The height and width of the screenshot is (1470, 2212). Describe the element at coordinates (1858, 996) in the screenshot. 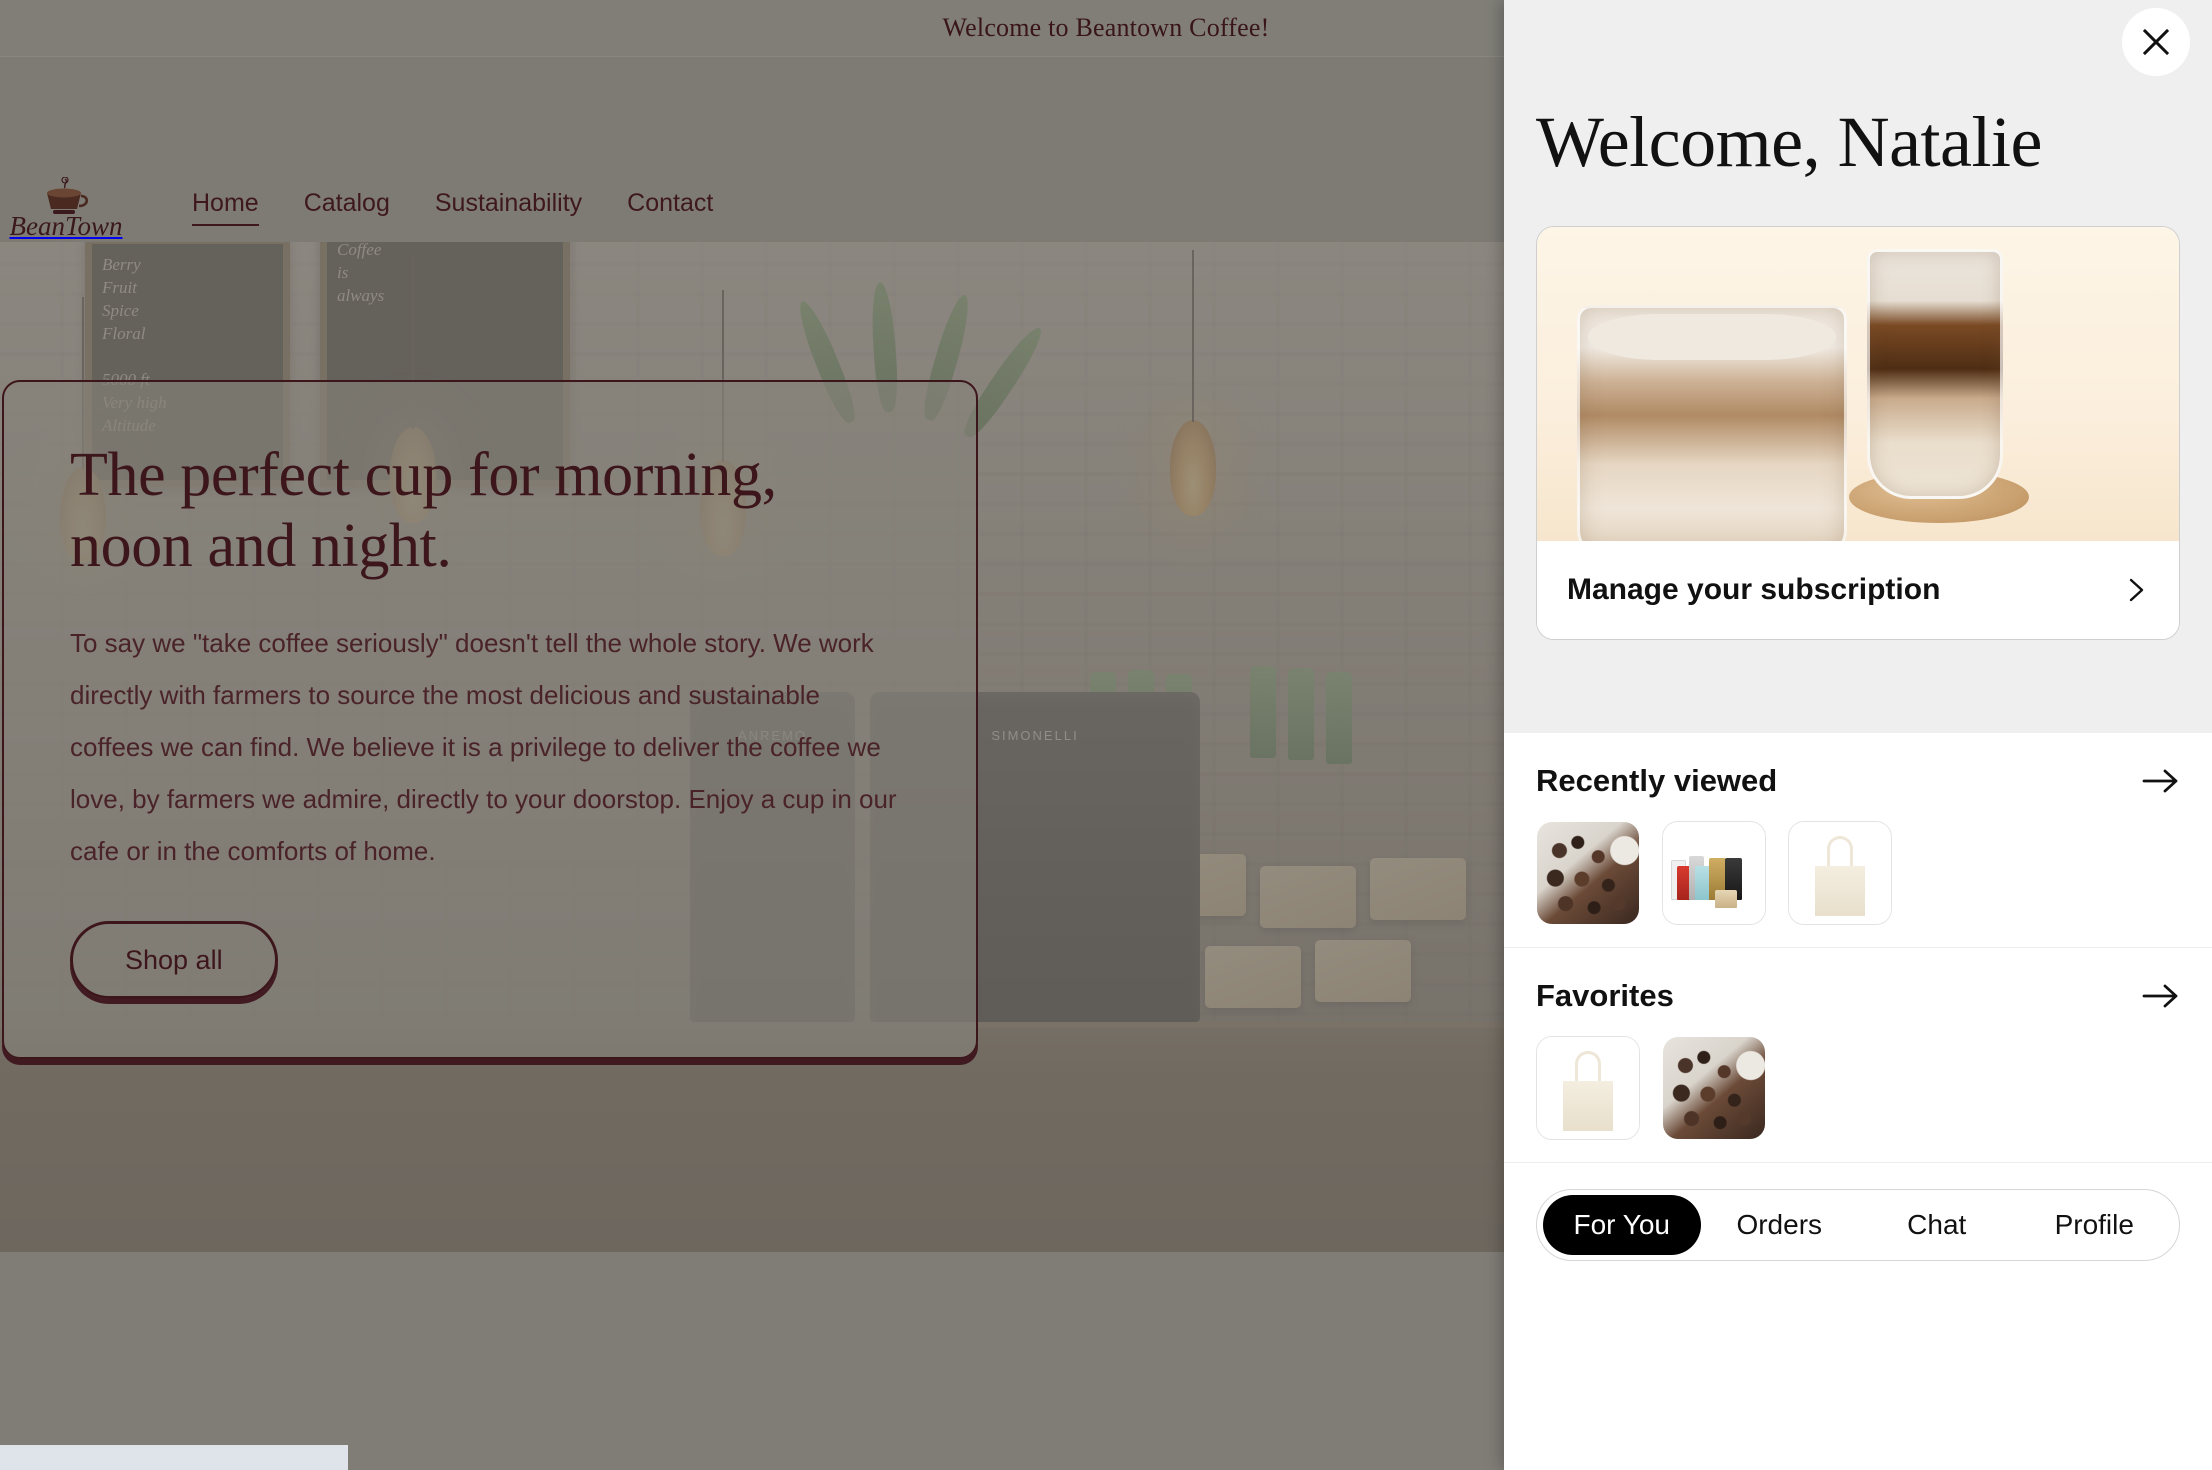

I see `section-header: Favorites` at that location.